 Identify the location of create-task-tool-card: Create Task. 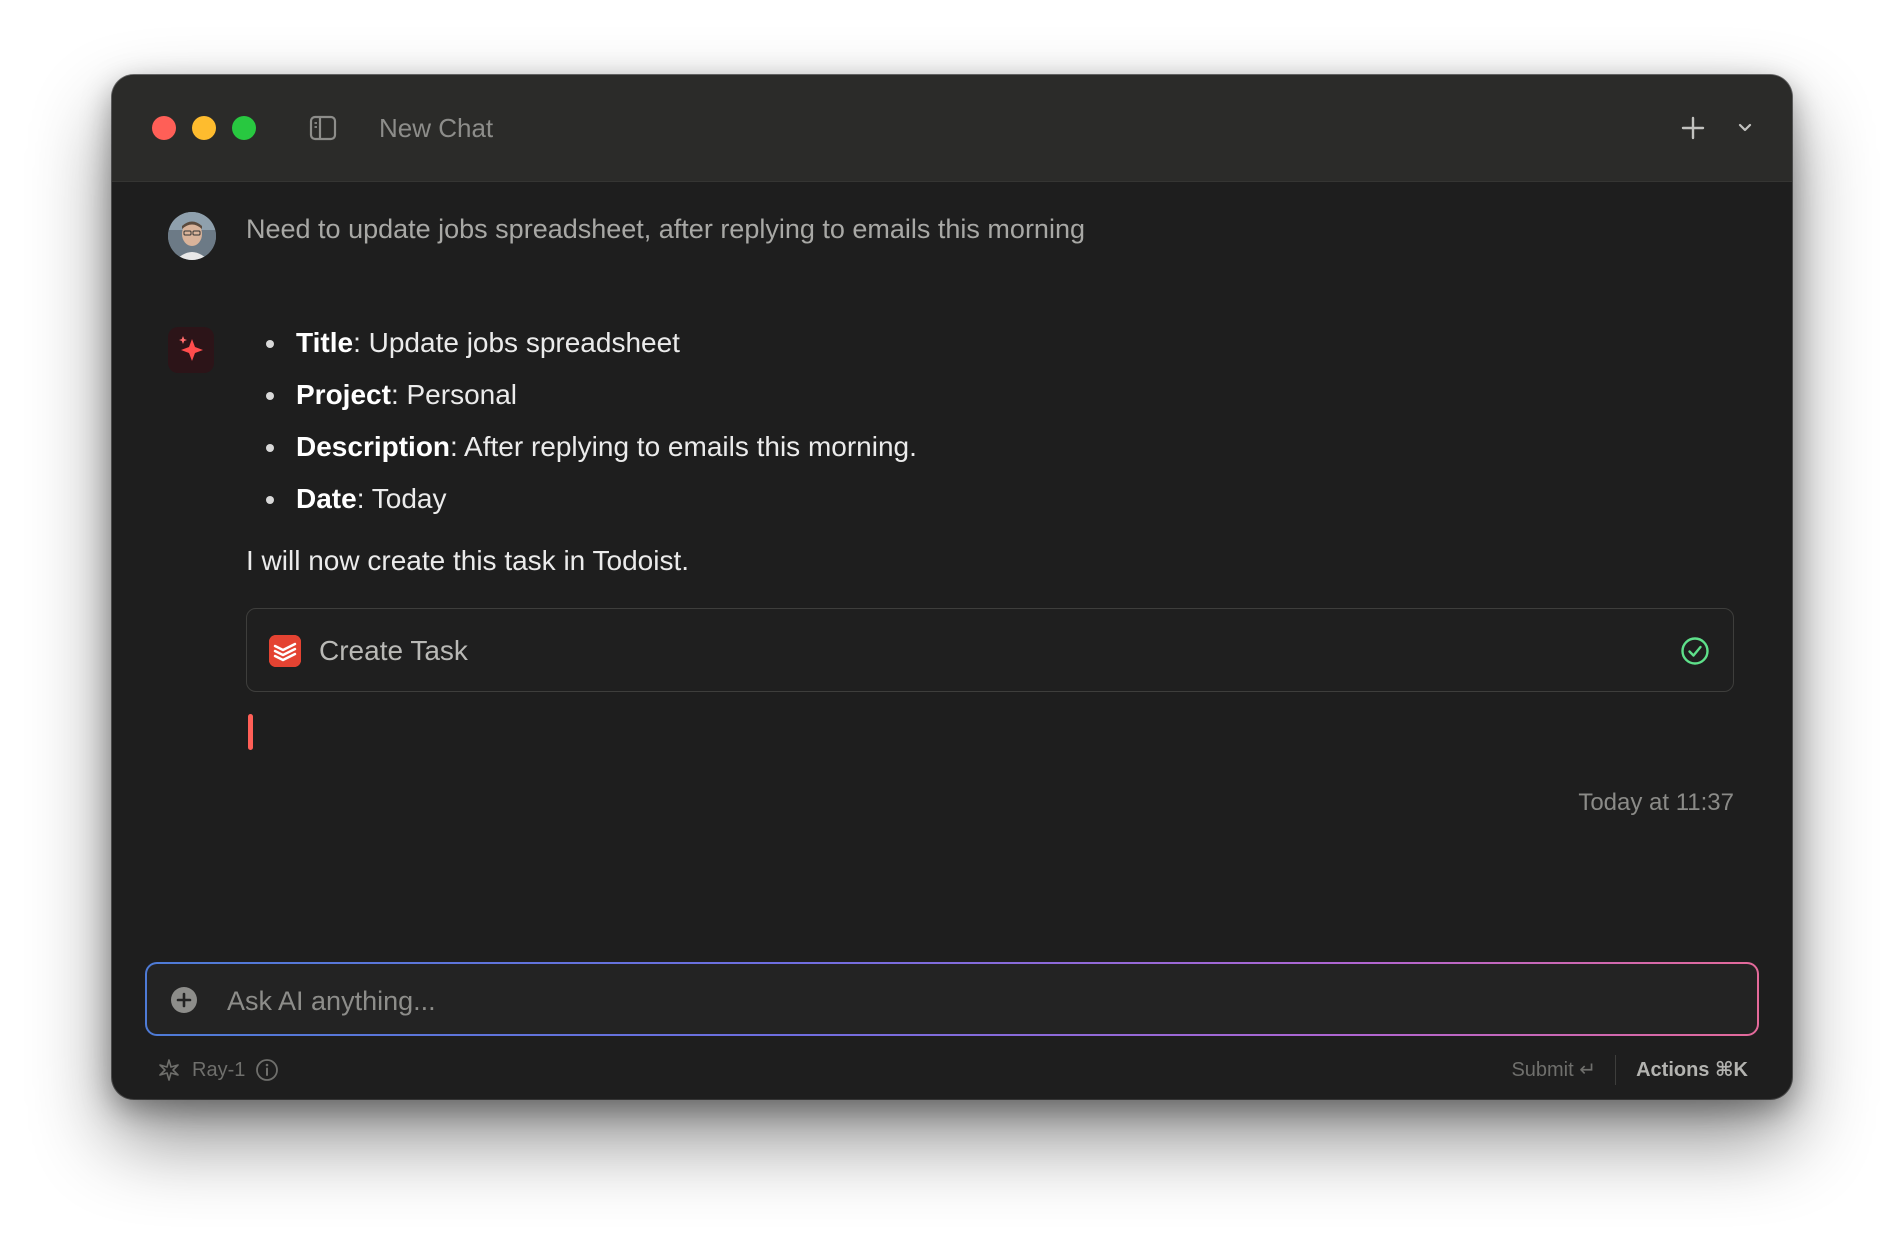
(990, 650).